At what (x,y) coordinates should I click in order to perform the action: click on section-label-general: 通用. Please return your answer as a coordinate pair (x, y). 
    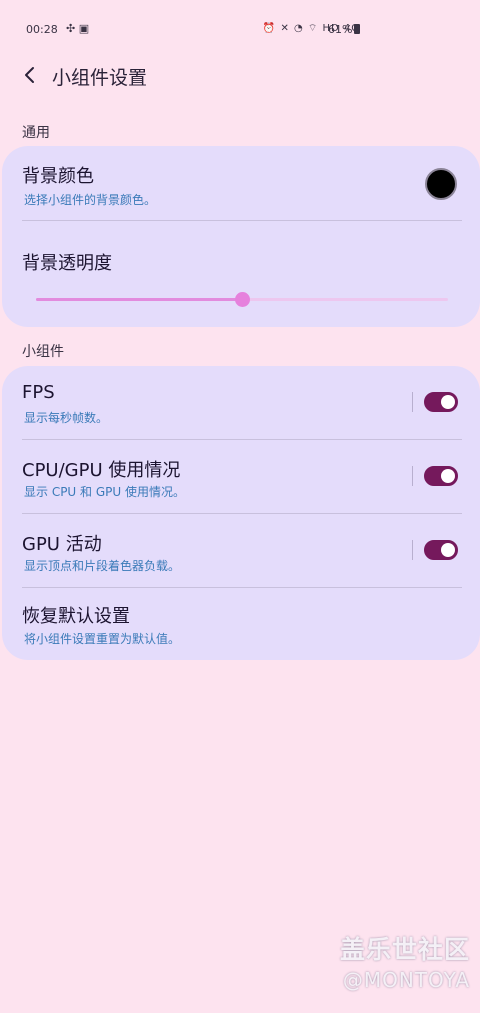
    Looking at the image, I should click on (36, 133).